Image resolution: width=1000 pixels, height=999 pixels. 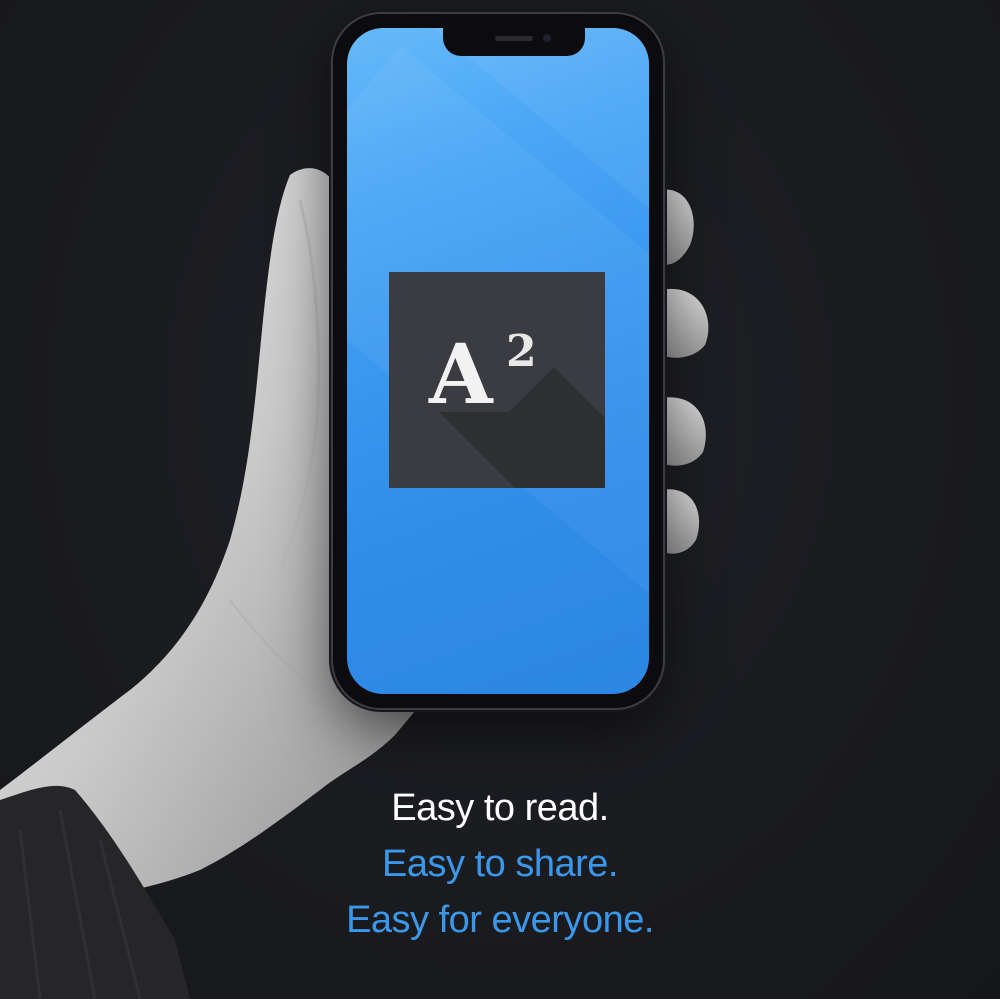 What do you see at coordinates (522, 427) in the screenshot?
I see `logo-long-shadow` at bounding box center [522, 427].